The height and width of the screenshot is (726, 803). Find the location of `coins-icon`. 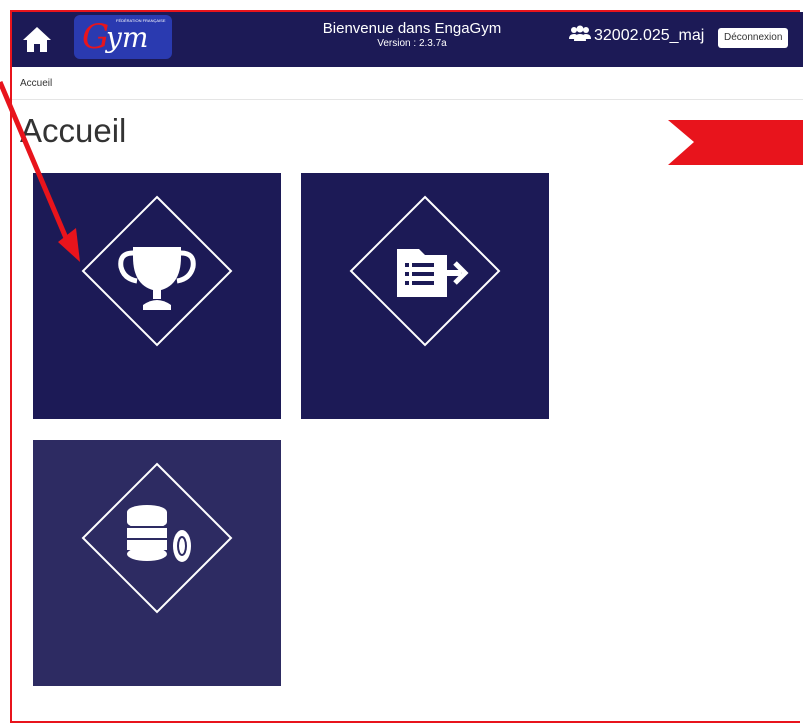

coins-icon is located at coordinates (159, 534).